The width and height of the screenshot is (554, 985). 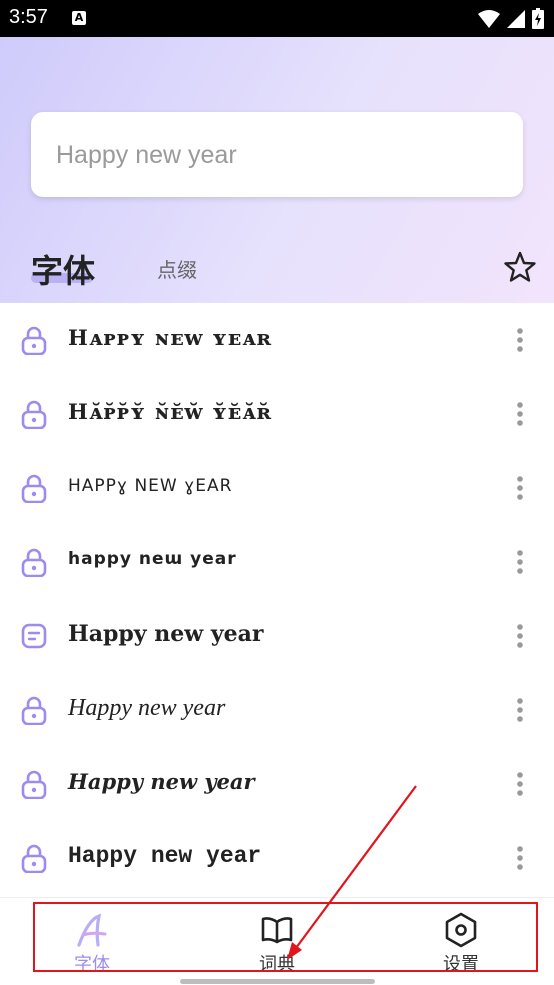 What do you see at coordinates (277, 981) in the screenshot?
I see `home-indicator` at bounding box center [277, 981].